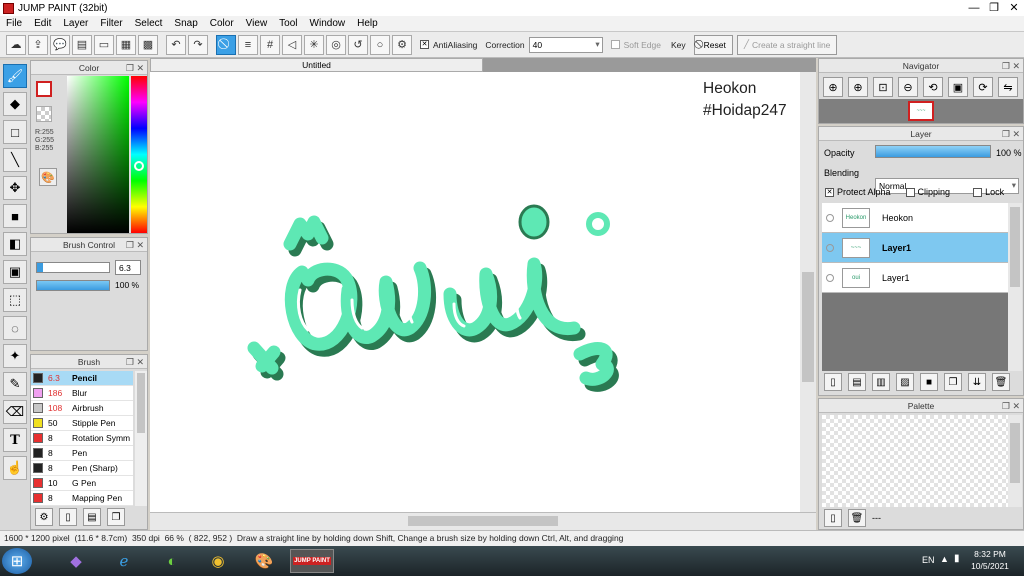  What do you see at coordinates (367, 23) in the screenshot?
I see `menu-help: Help` at bounding box center [367, 23].